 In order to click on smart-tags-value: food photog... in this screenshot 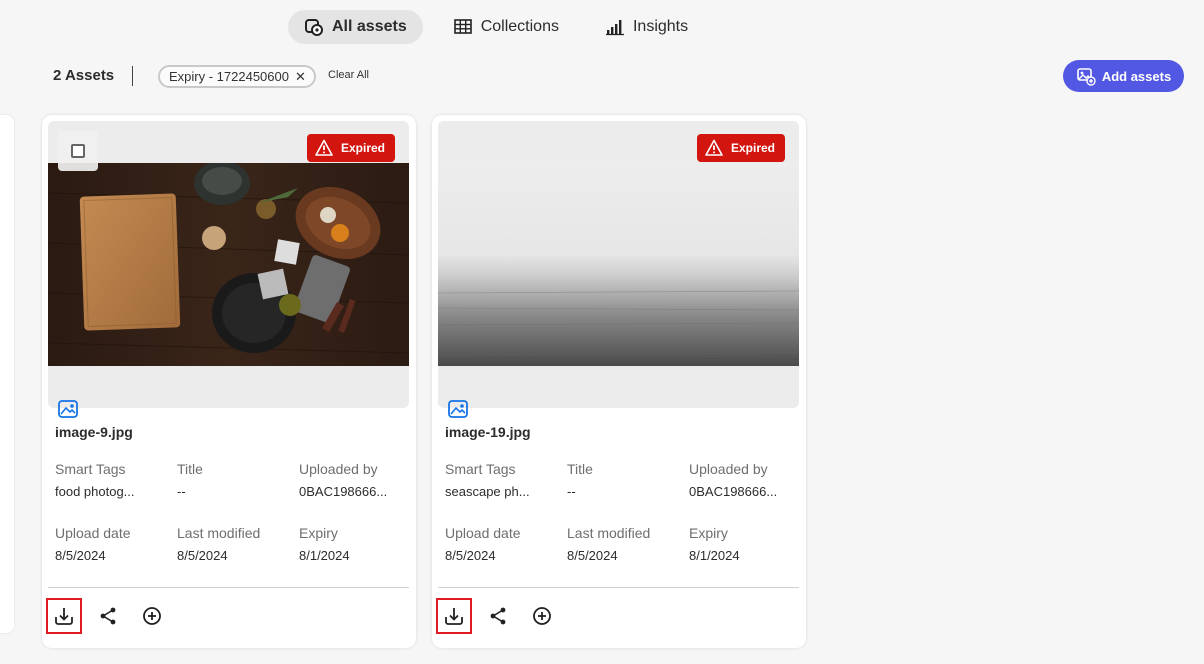, I will do `click(95, 491)`.